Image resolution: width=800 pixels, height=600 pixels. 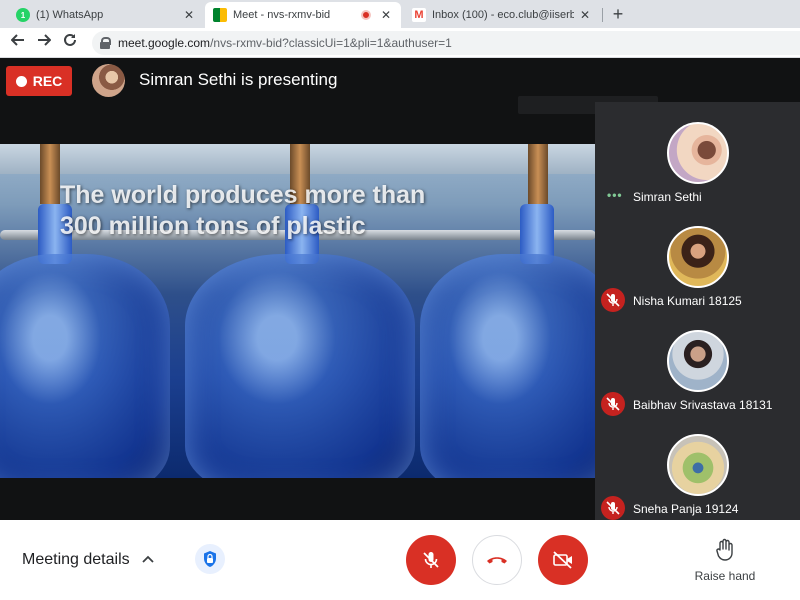 I want to click on chevron-up-icon, so click(x=147, y=559).